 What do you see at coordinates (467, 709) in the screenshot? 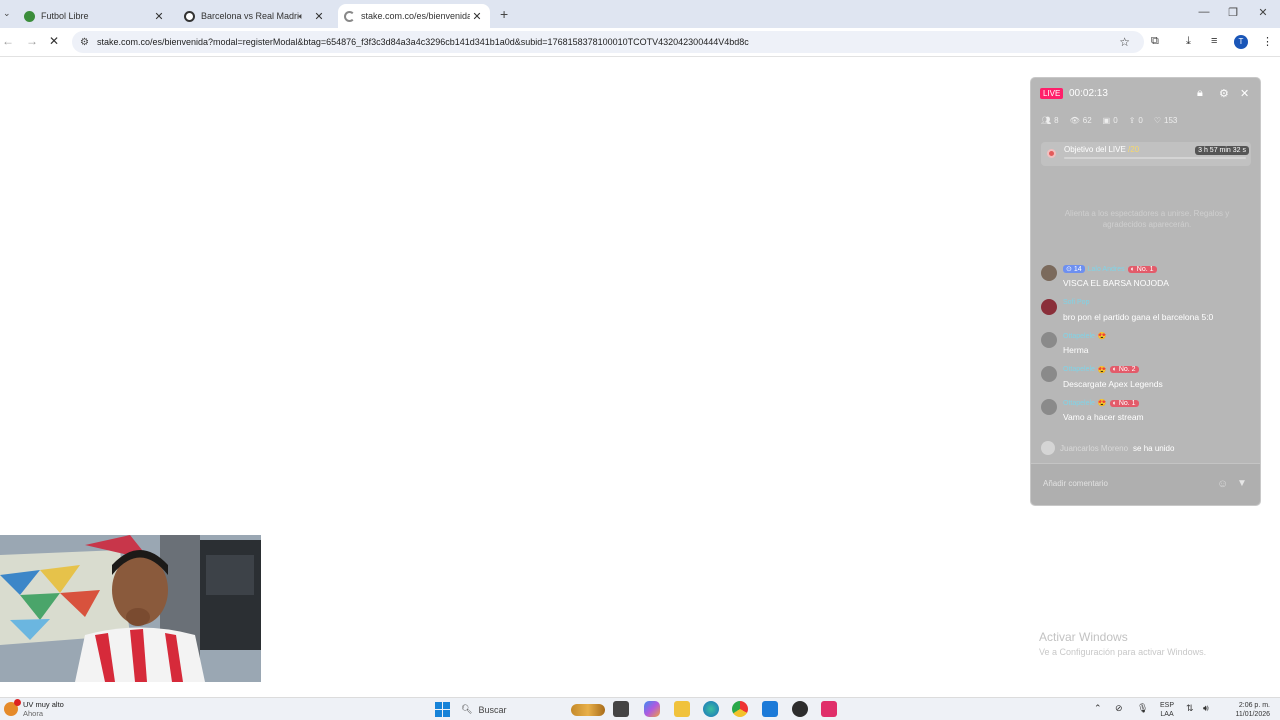
I see `search-icon: 🔍︎` at bounding box center [467, 709].